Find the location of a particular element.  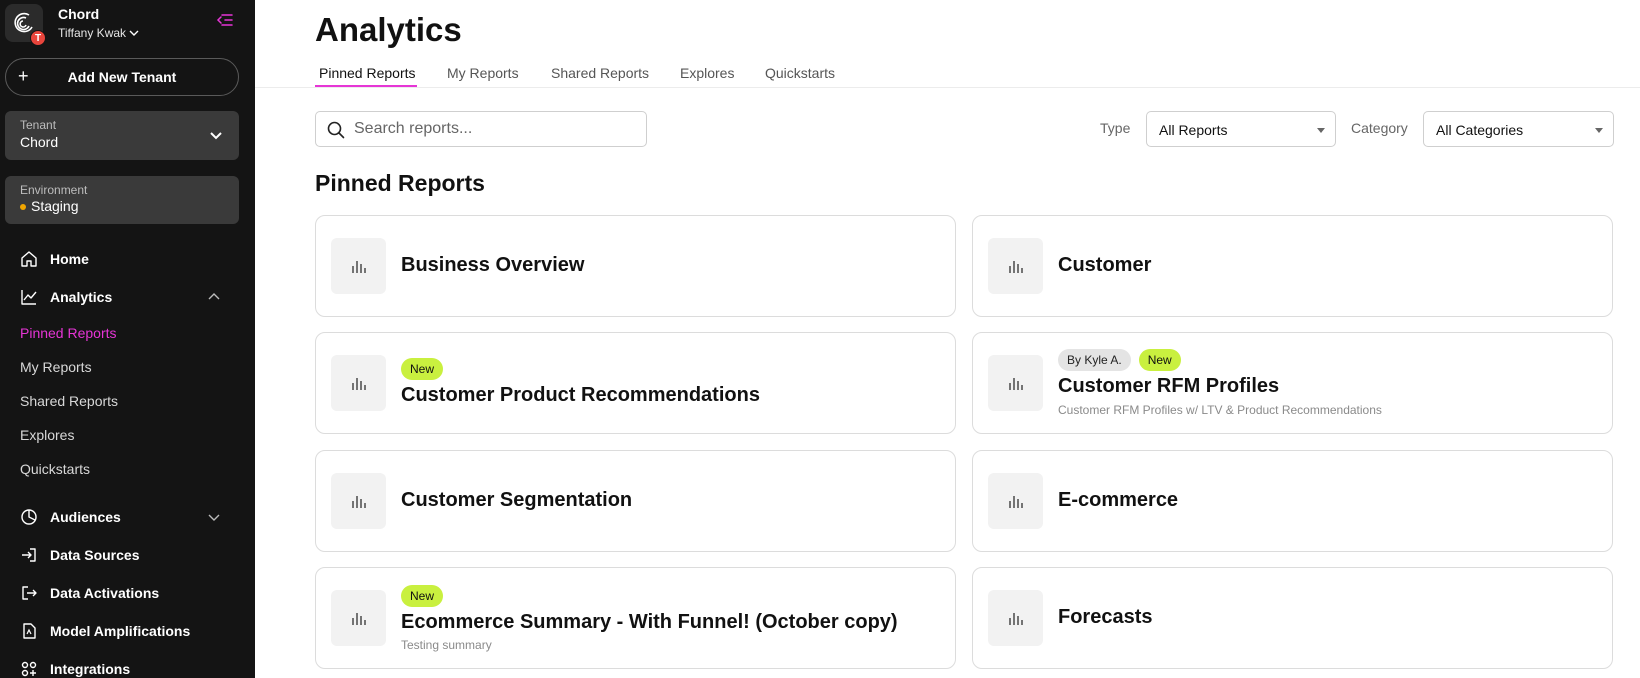

tab-shared-reports: Shared Reports is located at coordinates (600, 73).